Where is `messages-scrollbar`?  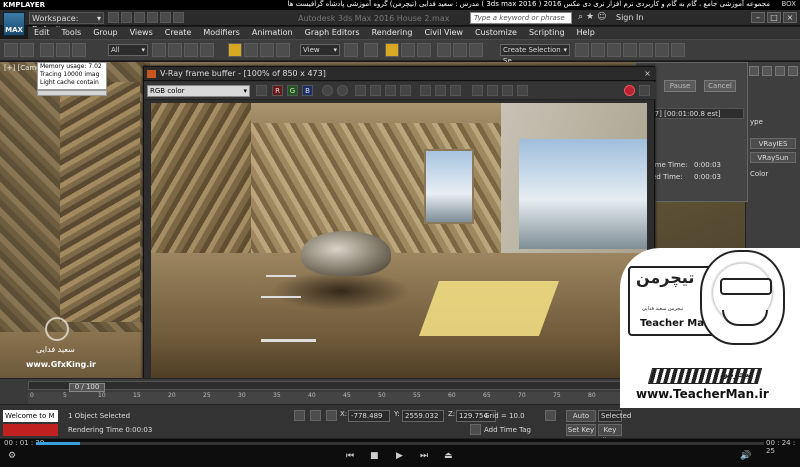 messages-scrollbar is located at coordinates (72, 93).